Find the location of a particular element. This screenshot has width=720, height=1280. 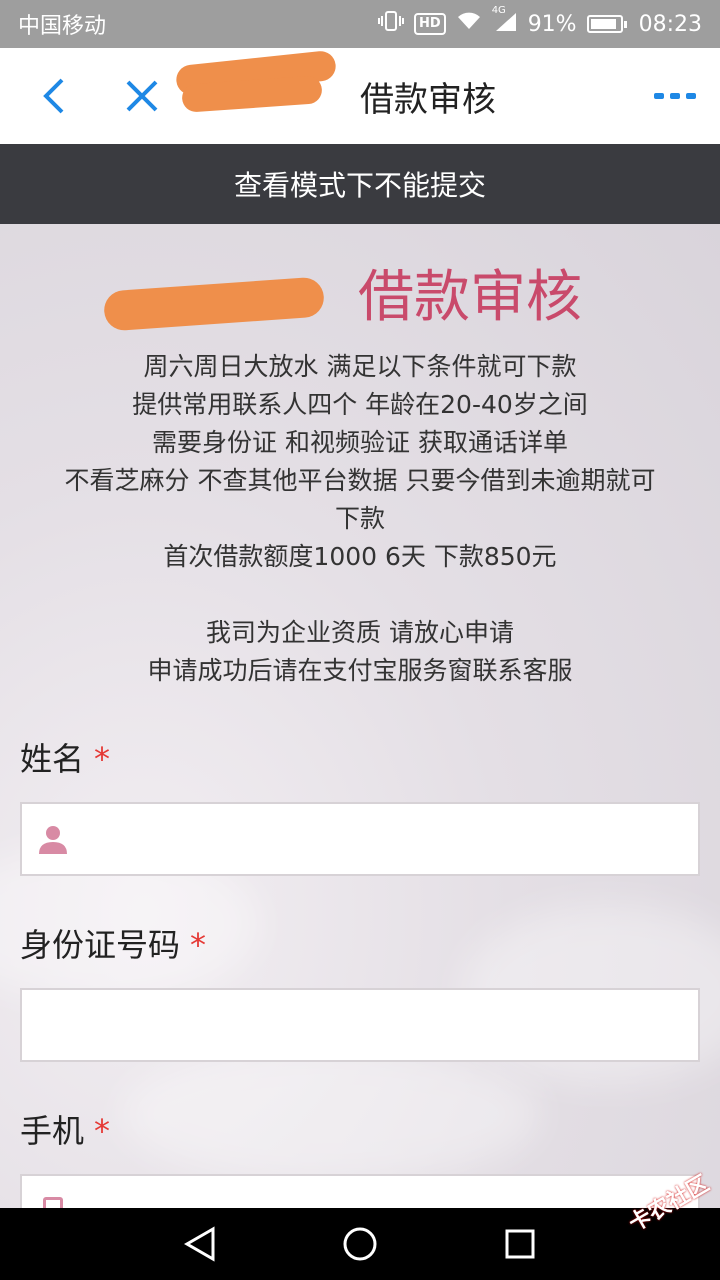

description-line: 下款 is located at coordinates (359, 518).